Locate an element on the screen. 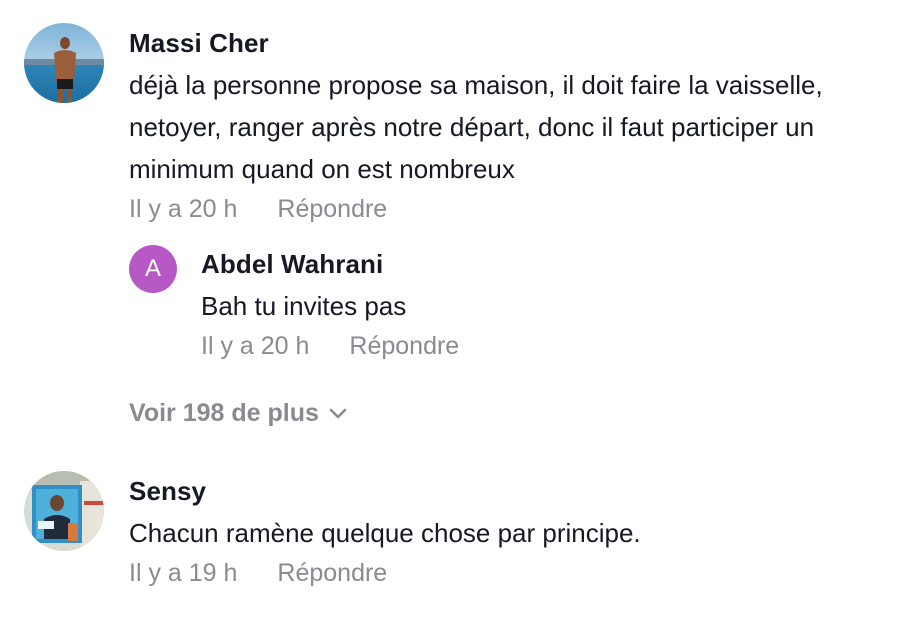 The width and height of the screenshot is (924, 618). reply-time: Il y a 20 h is located at coordinates (255, 346).